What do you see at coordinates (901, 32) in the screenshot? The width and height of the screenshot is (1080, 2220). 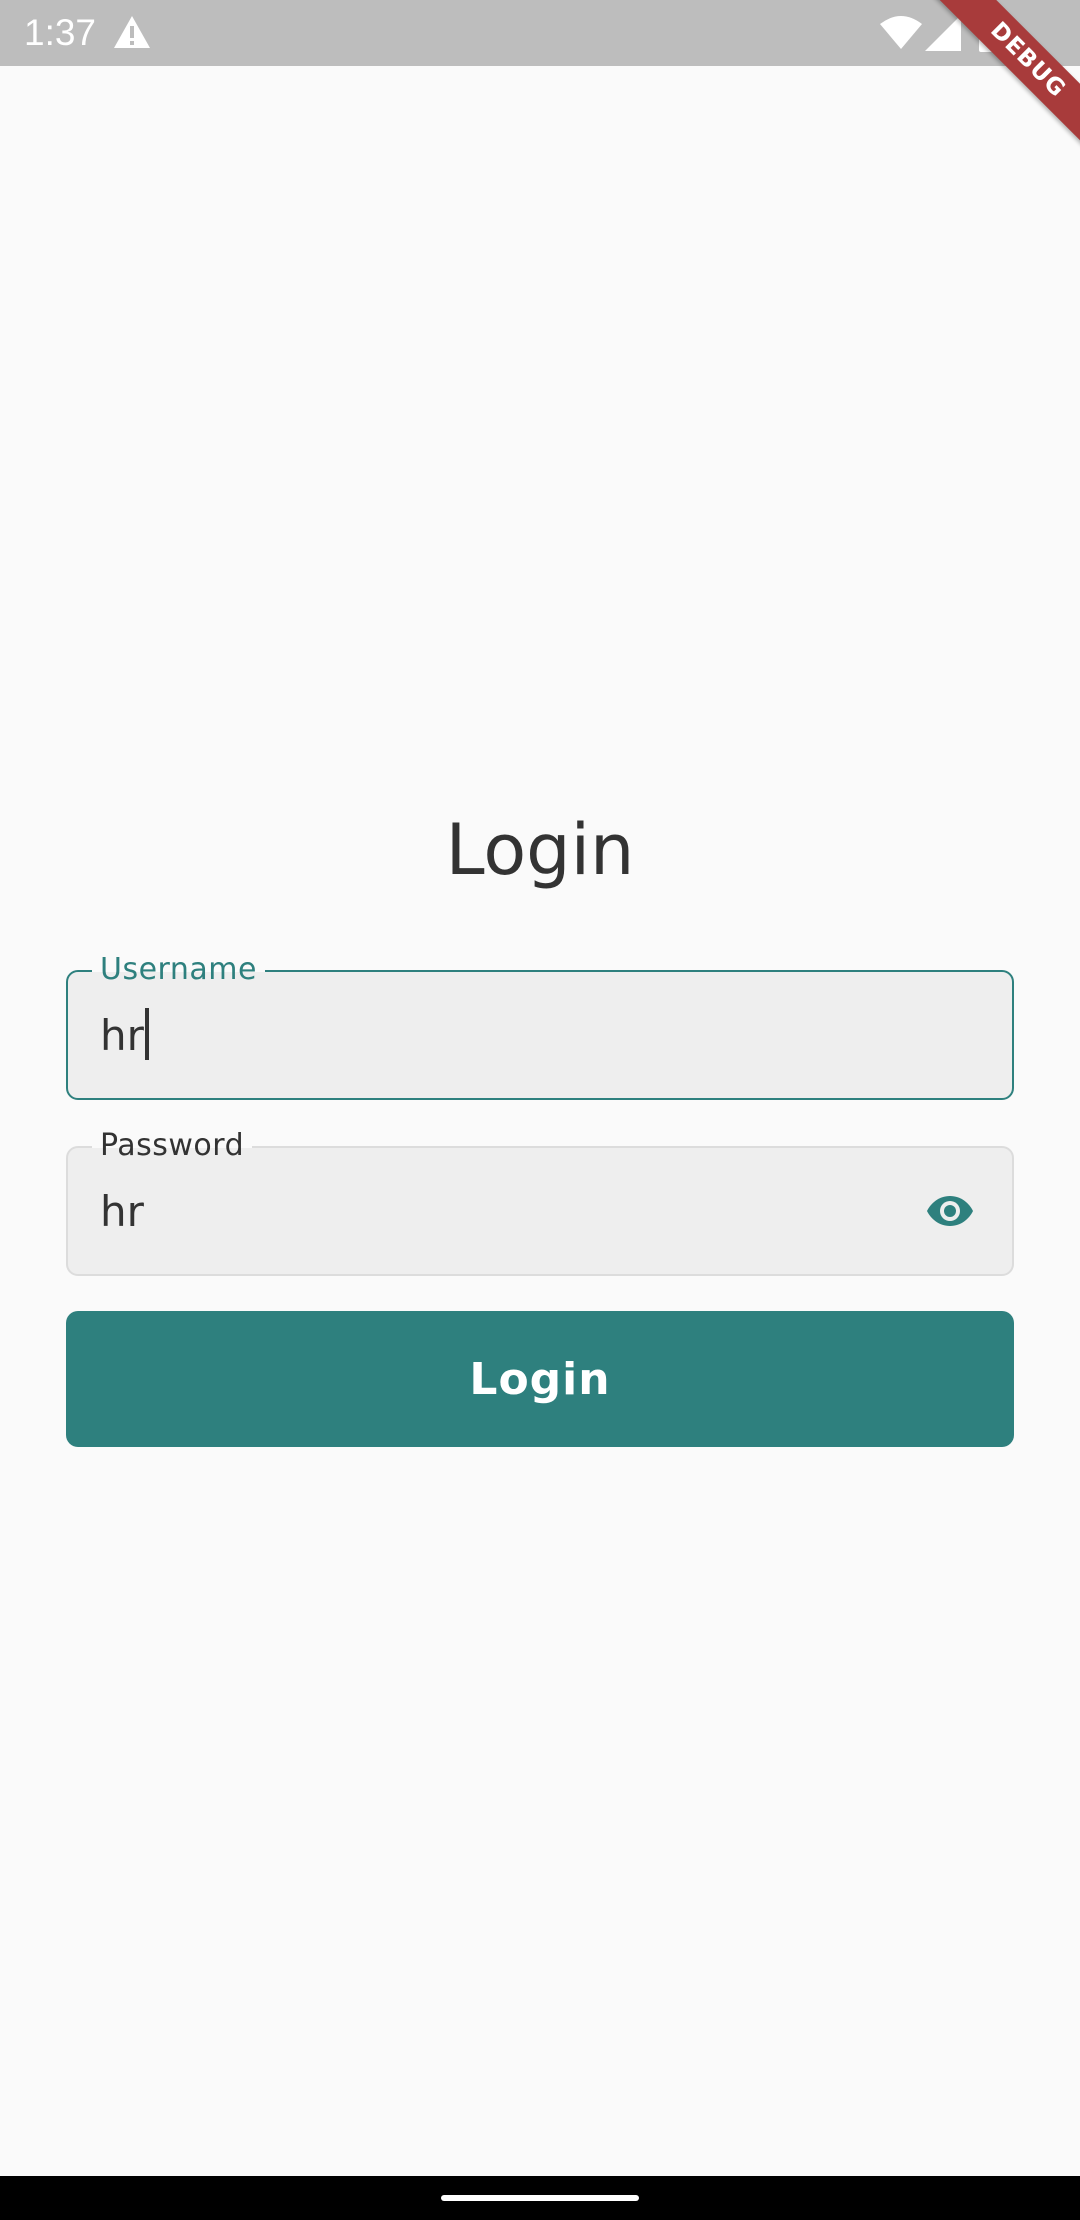 I see `wifi-icon` at bounding box center [901, 32].